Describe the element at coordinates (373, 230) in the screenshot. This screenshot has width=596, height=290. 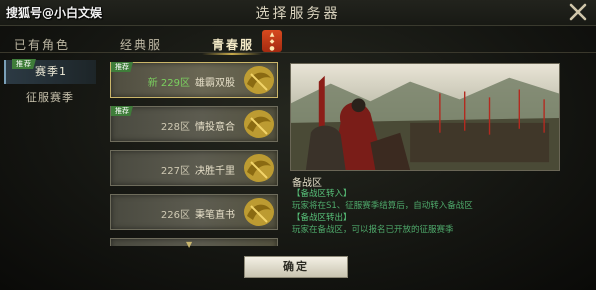
I see `zone-rule-text: 玩家在备战区，可以报名已开放的征服赛季` at that location.